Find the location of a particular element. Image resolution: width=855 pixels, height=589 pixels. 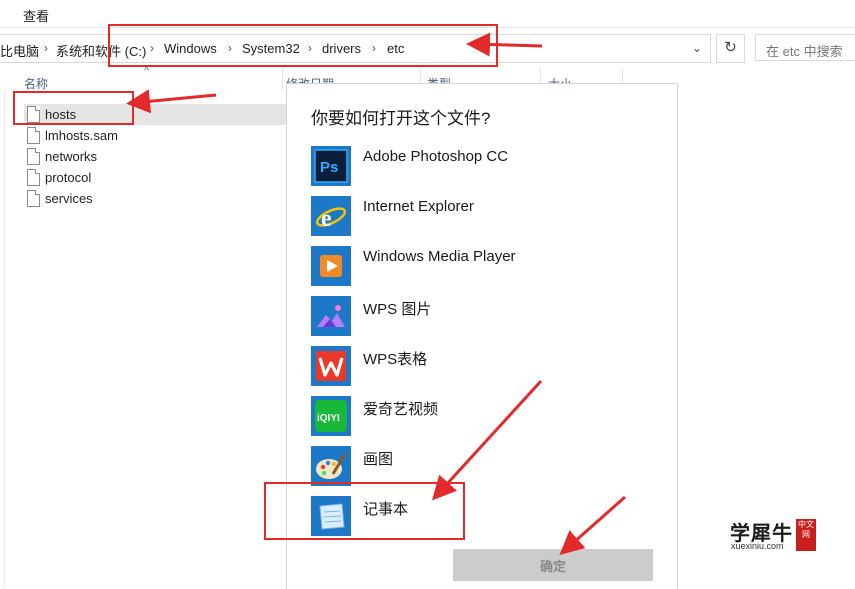

app-label: 画图 is located at coordinates (378, 459).